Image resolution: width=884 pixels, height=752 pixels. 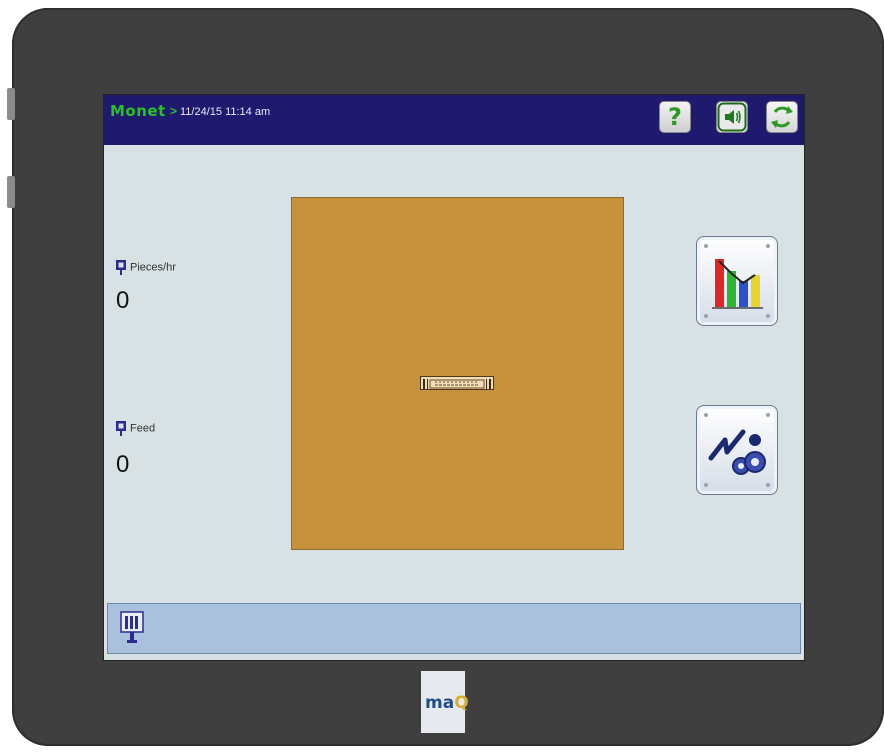 I want to click on date-time: 11/24/15 11:14 am, so click(x=225, y=112).